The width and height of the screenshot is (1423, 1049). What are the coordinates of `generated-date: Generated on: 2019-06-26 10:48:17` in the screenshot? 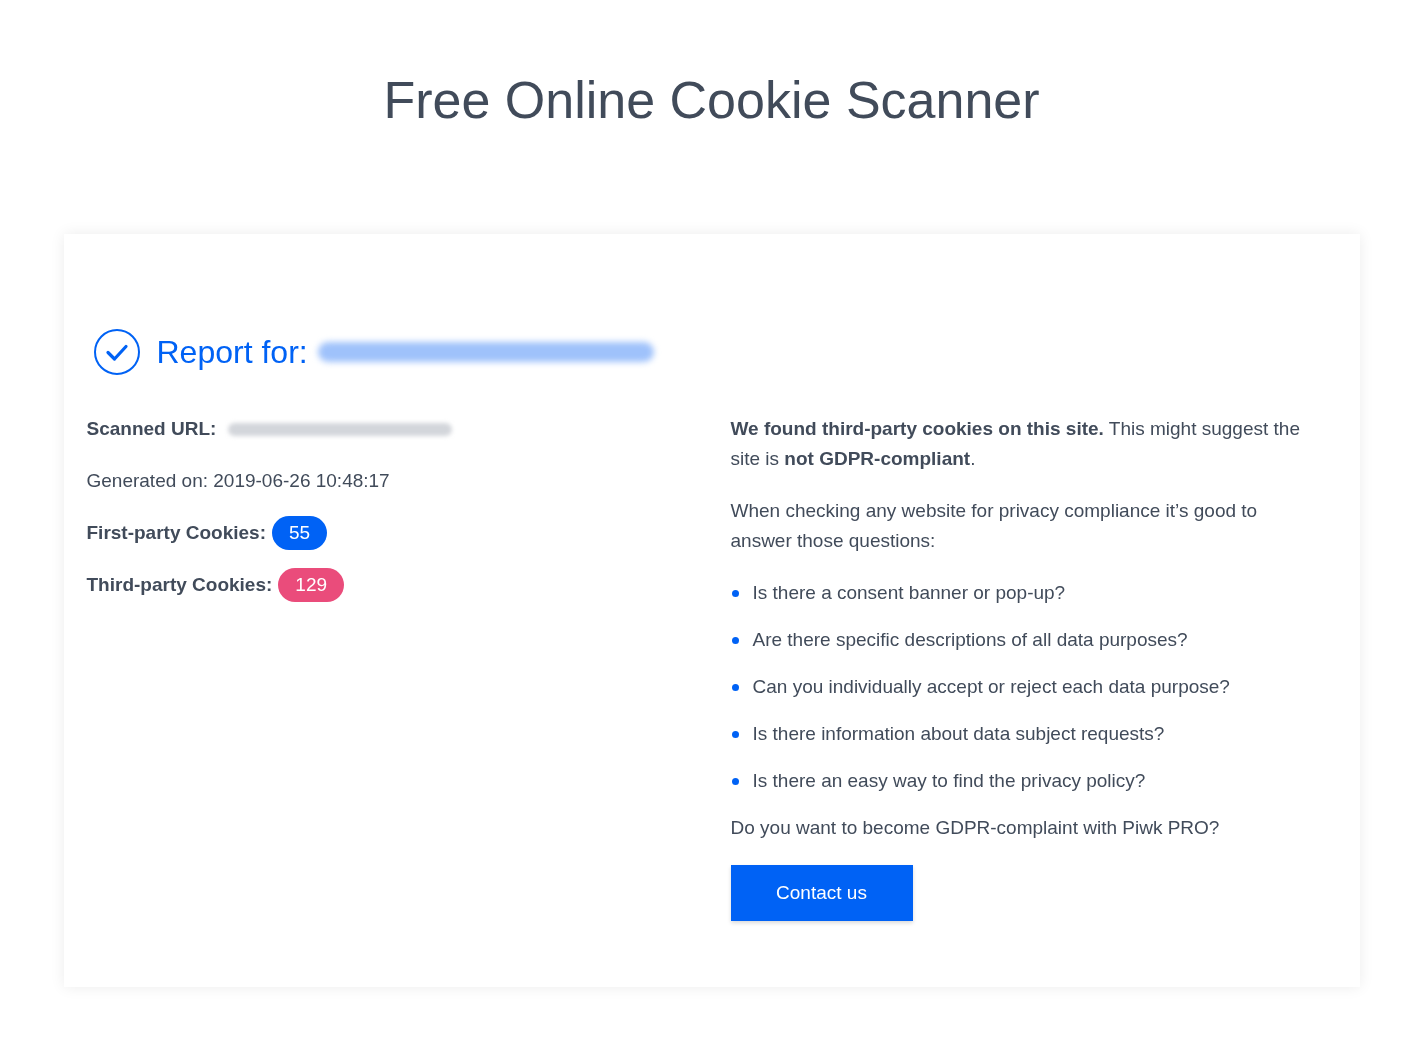 It's located at (238, 481).